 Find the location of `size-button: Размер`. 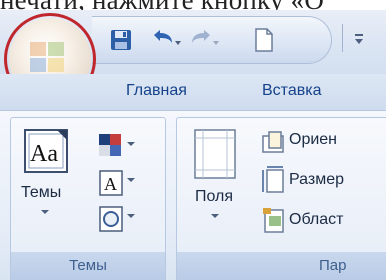

size-button: Размер is located at coordinates (323, 181).